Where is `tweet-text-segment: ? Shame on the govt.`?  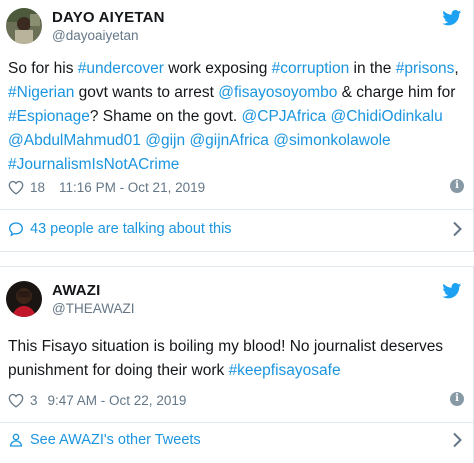
tweet-text-segment: ? Shame on the govt. is located at coordinates (165, 116).